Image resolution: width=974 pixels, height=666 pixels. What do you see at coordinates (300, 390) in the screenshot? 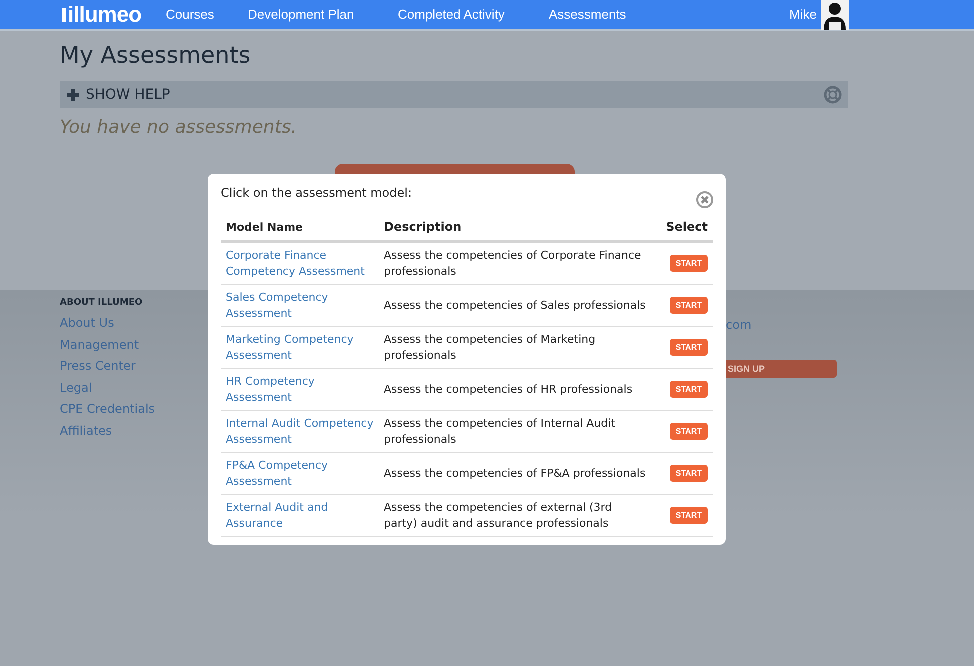
I see `model-link: HR Competency Assessment` at bounding box center [300, 390].